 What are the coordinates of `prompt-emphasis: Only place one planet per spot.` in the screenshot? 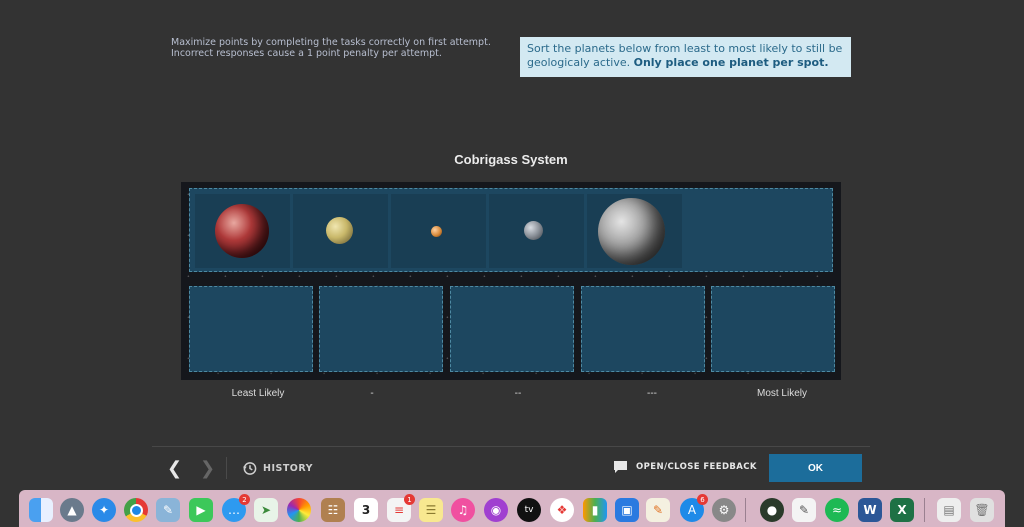 It's located at (731, 62).